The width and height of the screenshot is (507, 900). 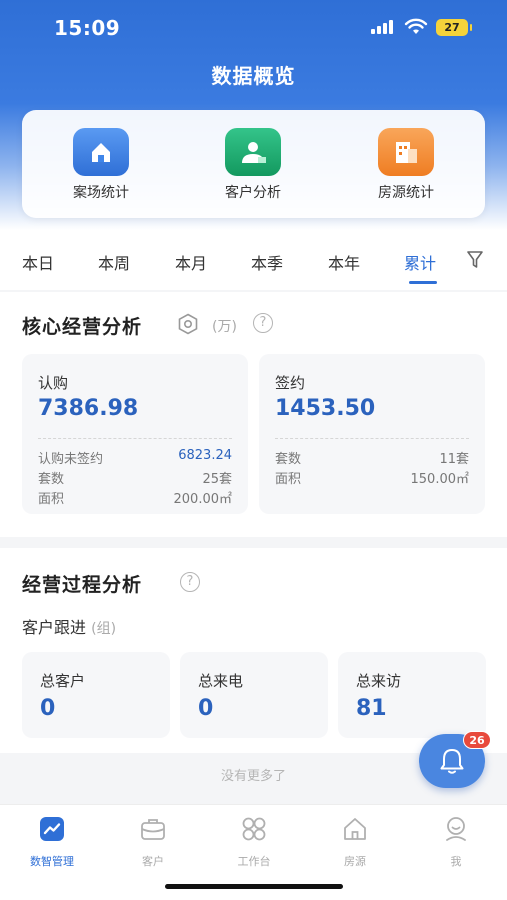 What do you see at coordinates (254, 695) in the screenshot?
I see `stat-total-calls: 总来电 0` at bounding box center [254, 695].